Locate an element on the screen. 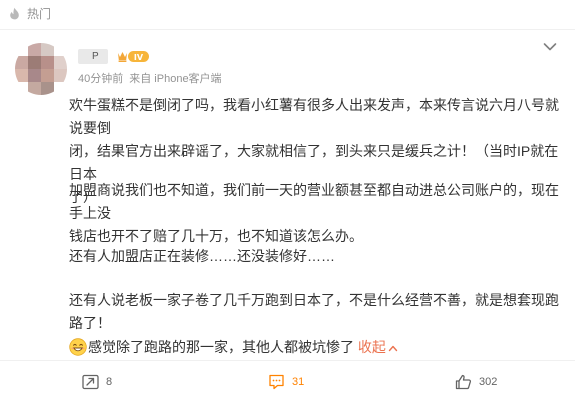 This screenshot has height=401, width=575. like-count: 302 is located at coordinates (488, 382).